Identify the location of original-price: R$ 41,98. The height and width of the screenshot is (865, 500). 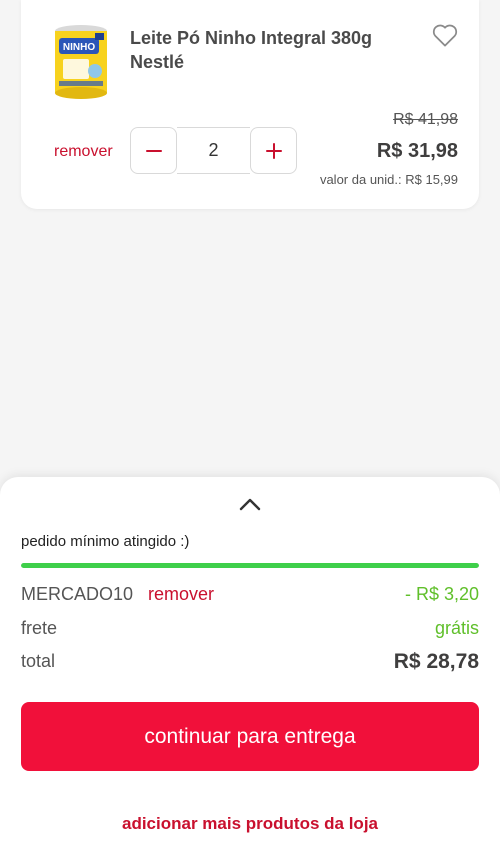
(425, 119).